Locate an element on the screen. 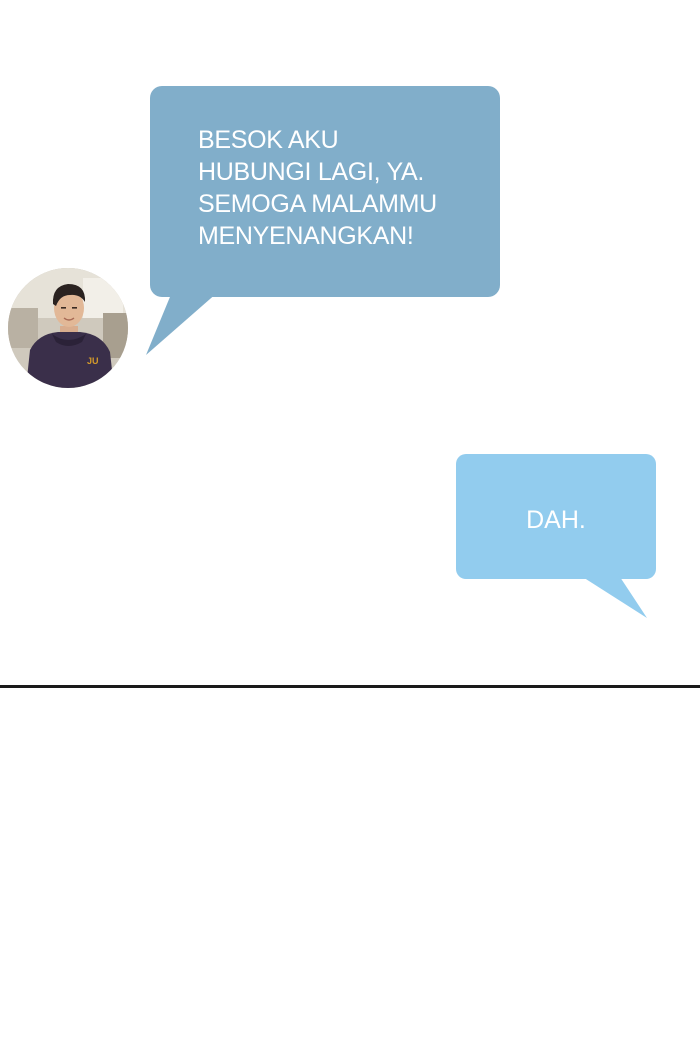 The image size is (700, 1059). avatar: JU is located at coordinates (68, 328).